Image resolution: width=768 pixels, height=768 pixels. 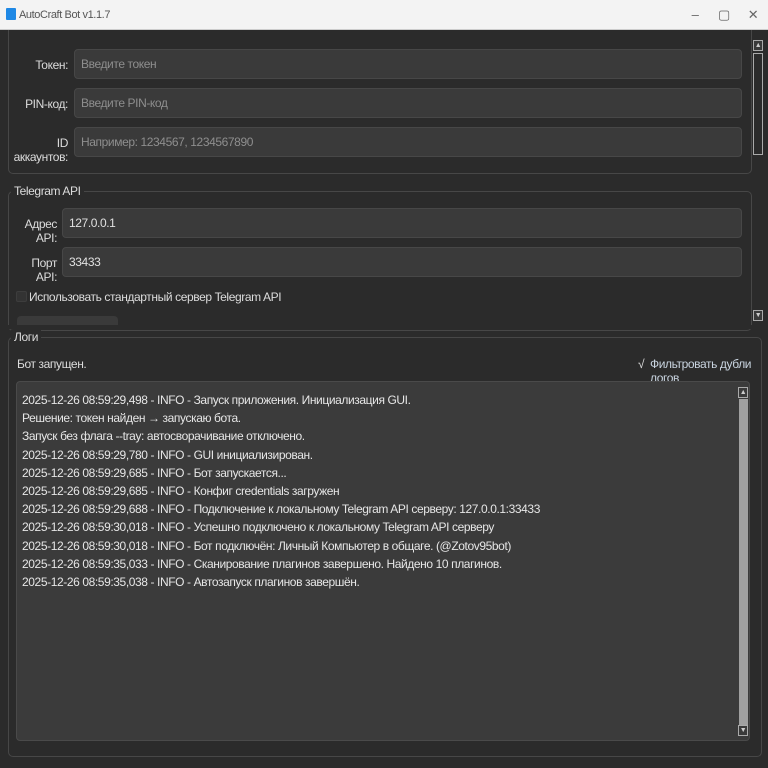 I want to click on api-address-input: 127.0.0.1, so click(x=402, y=223).